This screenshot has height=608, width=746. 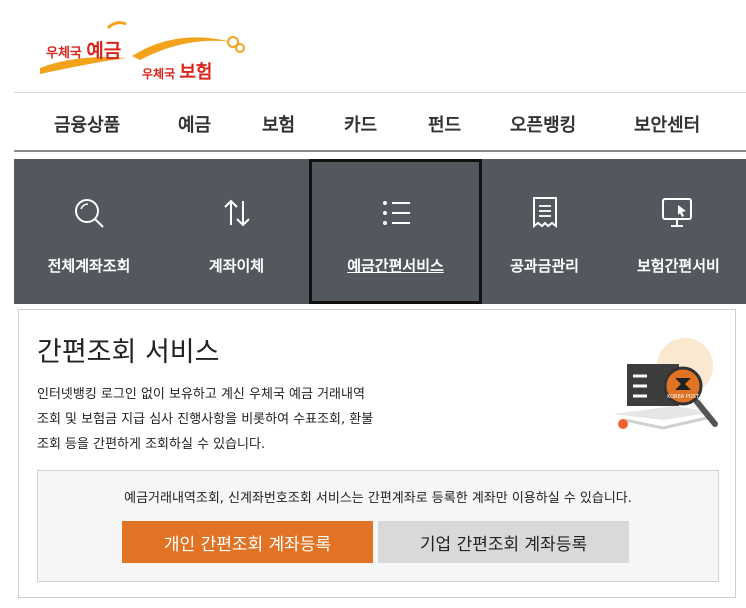 I want to click on illustration-logo-text: KOREA POST, so click(x=683, y=397).